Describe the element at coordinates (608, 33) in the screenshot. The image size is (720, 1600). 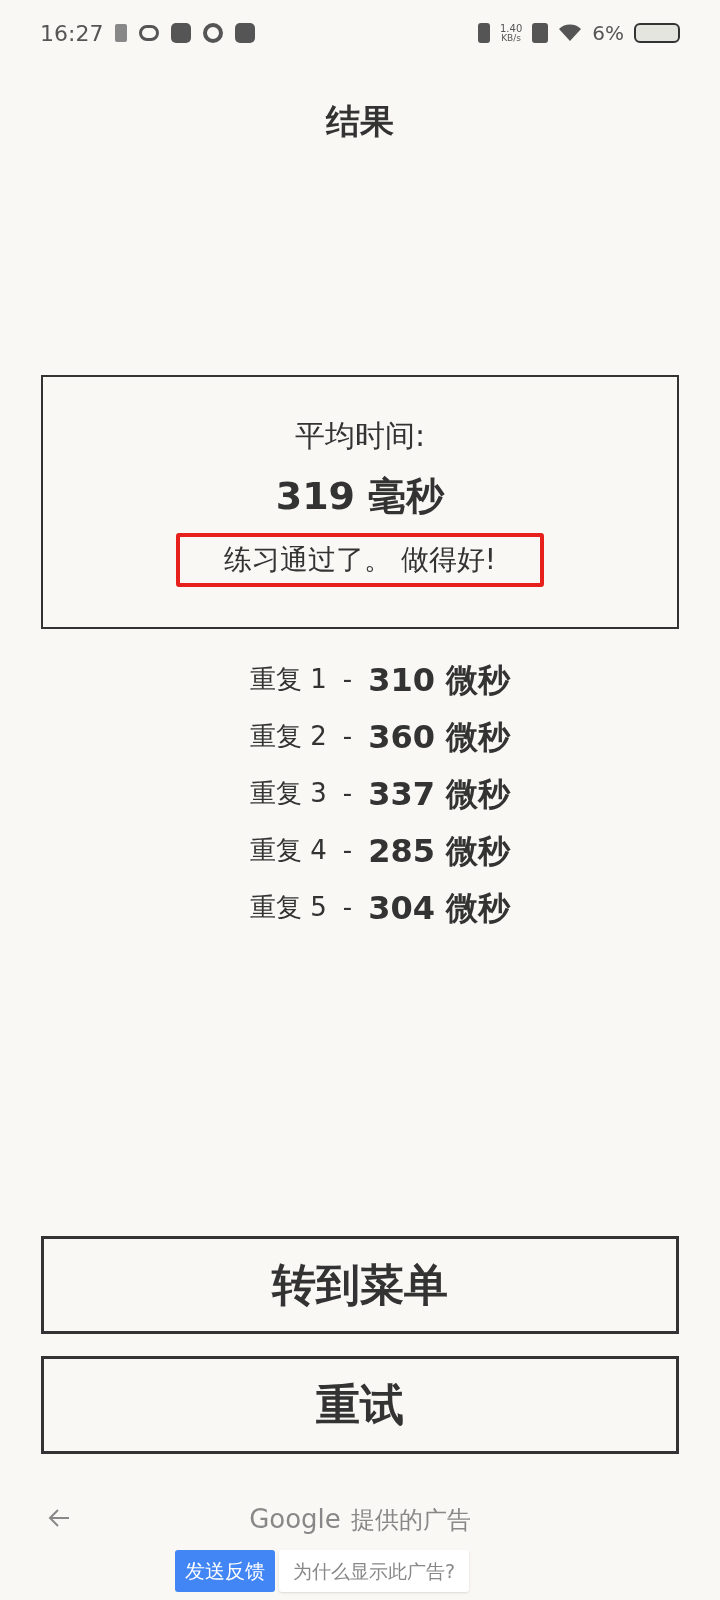
I see `battery-percent: 6%` at that location.